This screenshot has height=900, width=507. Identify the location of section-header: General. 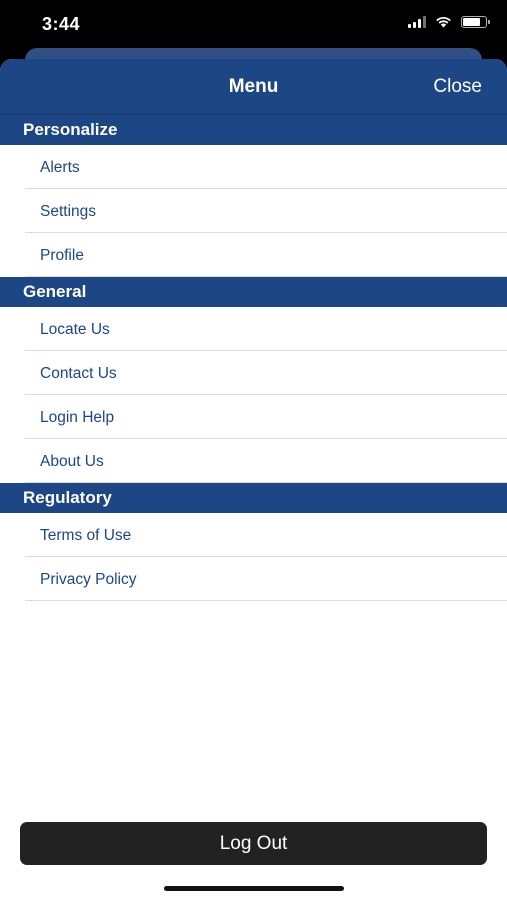
(253, 292).